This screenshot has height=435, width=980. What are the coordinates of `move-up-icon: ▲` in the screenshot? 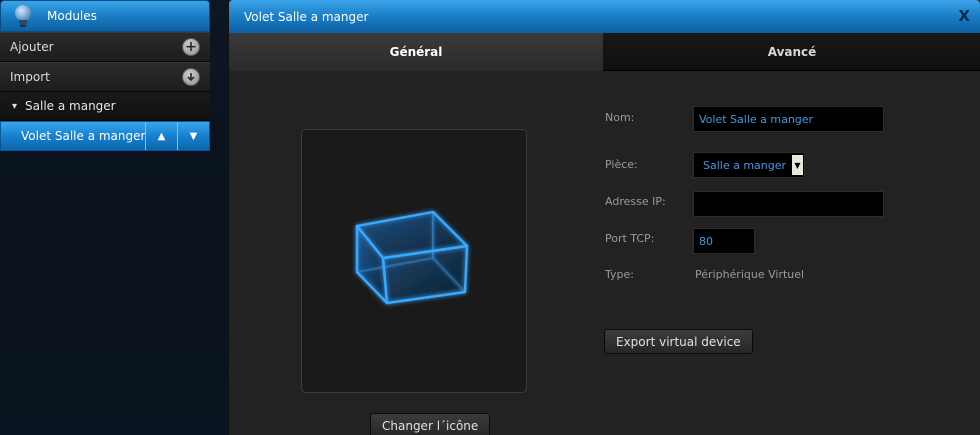 It's located at (161, 136).